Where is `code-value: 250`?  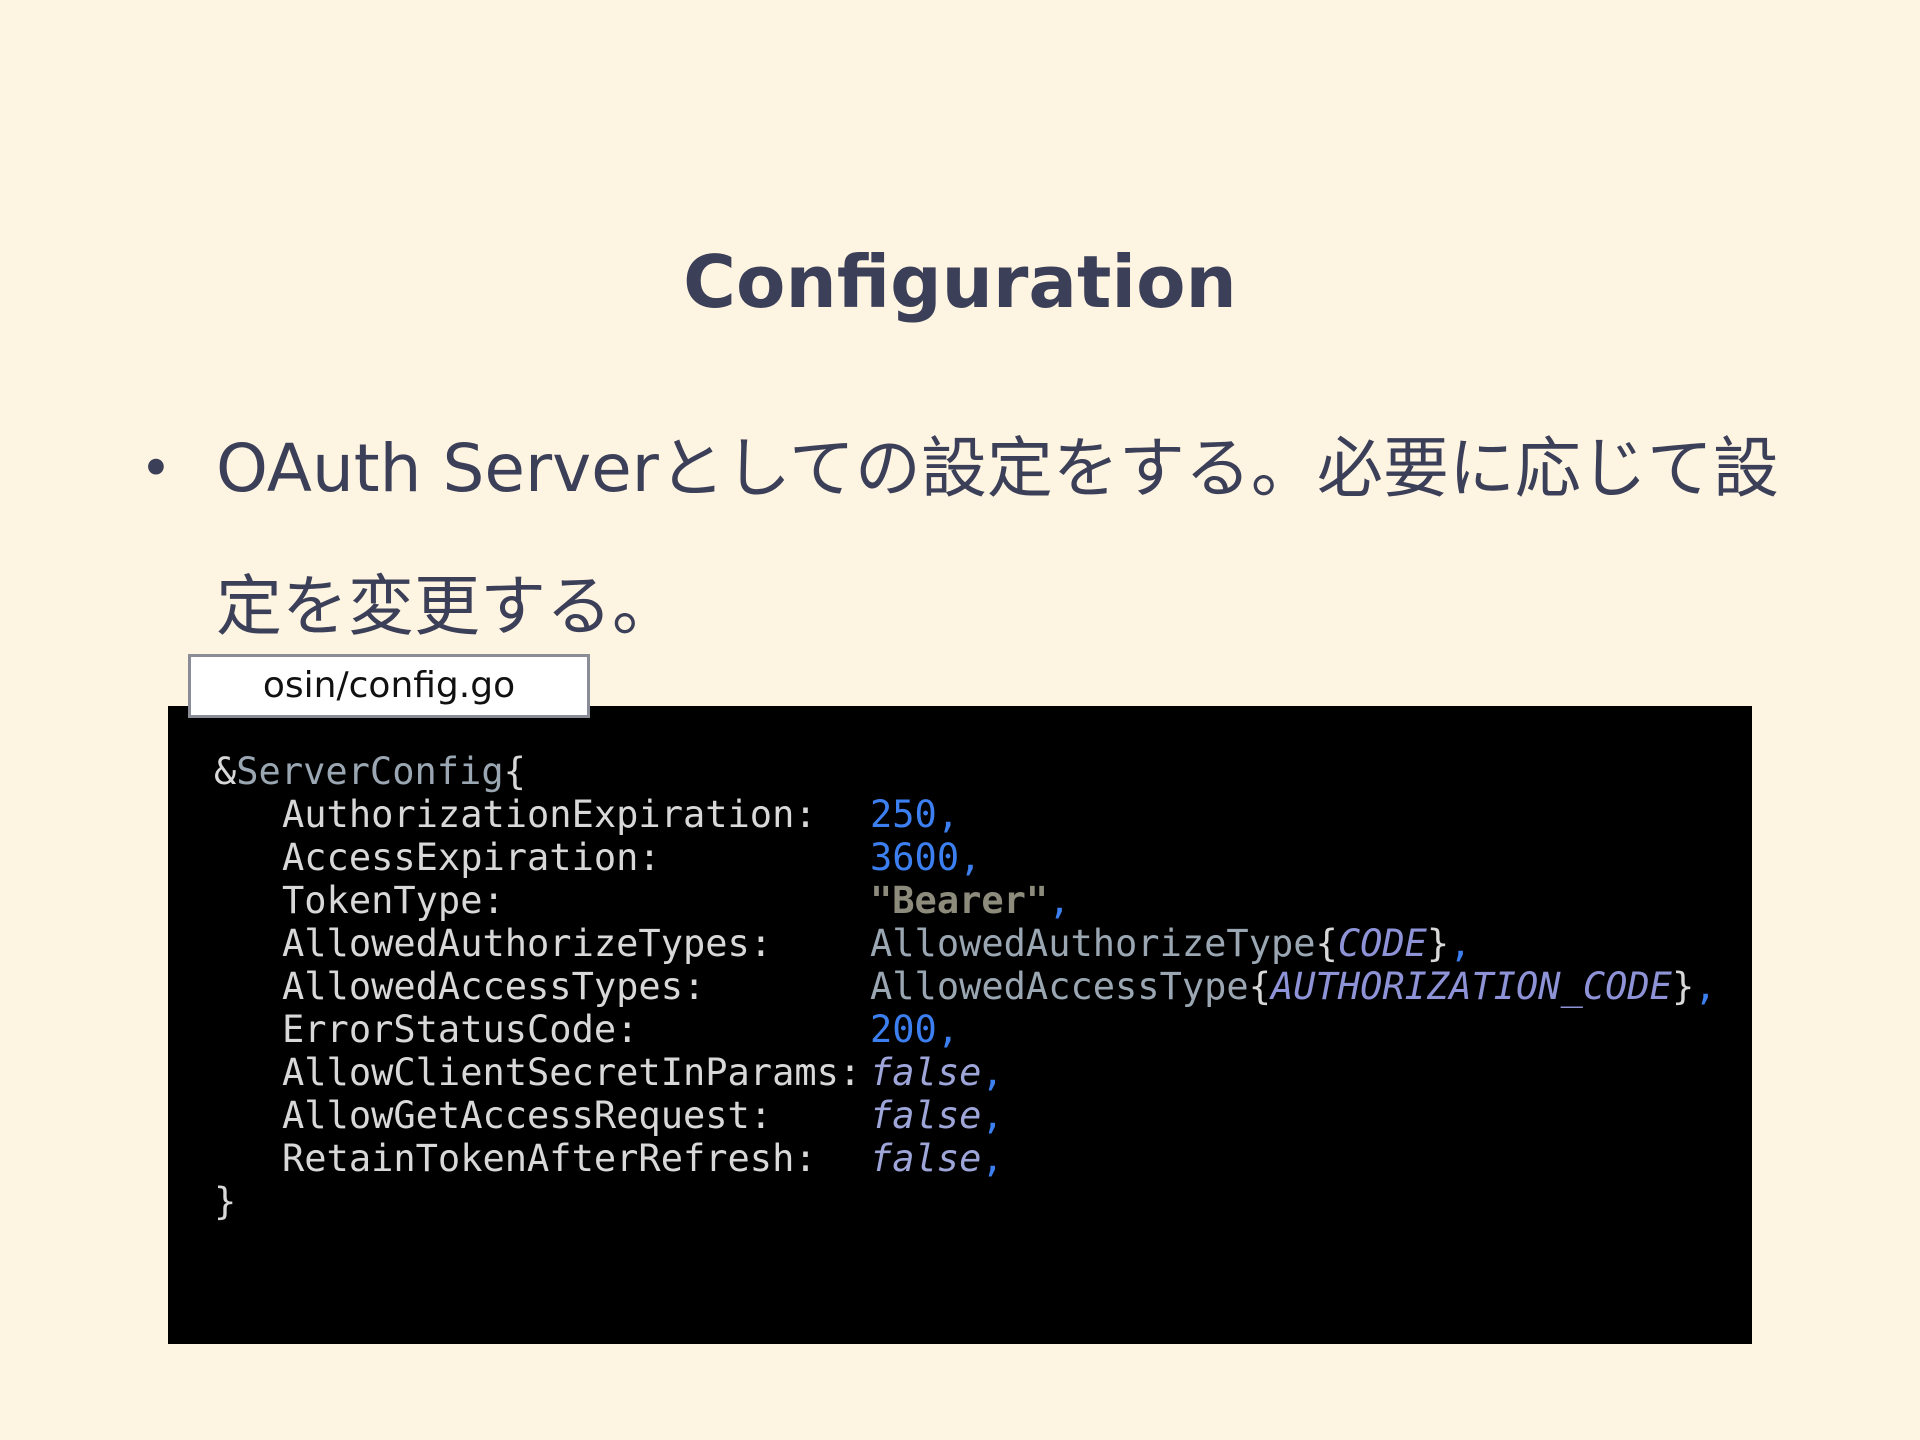 code-value: 250 is located at coordinates (903, 814).